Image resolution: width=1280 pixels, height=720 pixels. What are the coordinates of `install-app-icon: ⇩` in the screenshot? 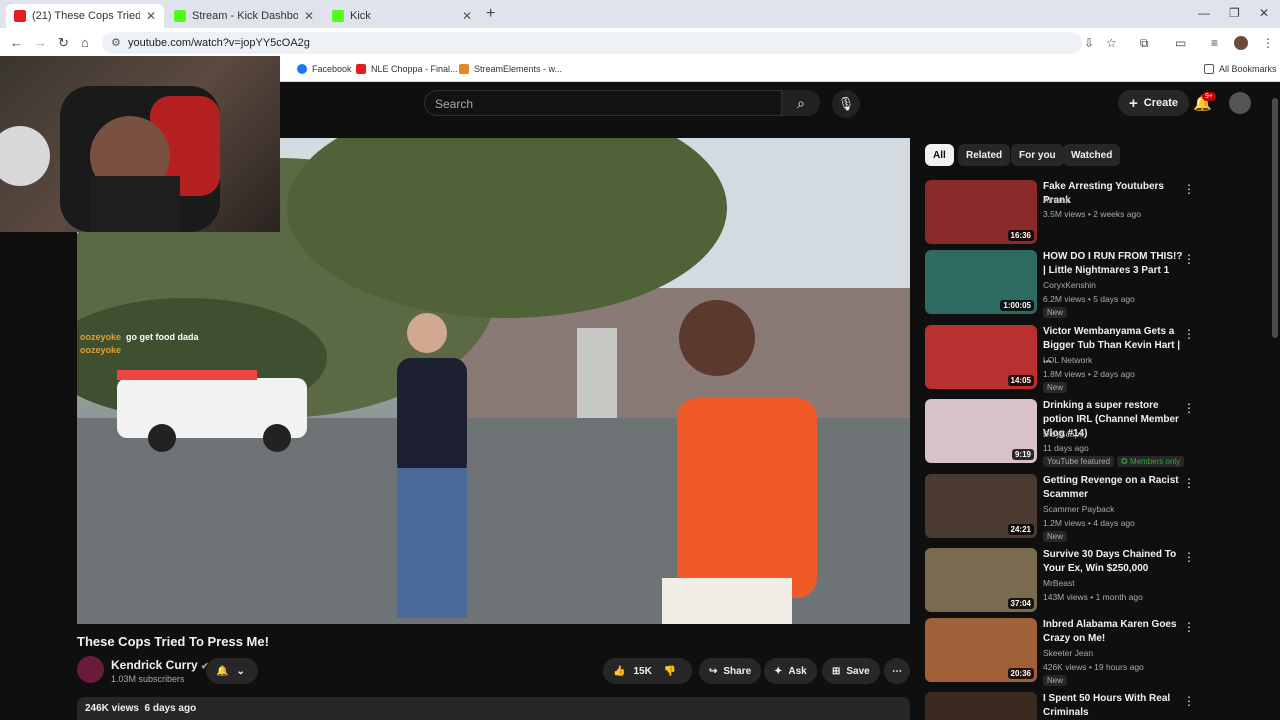 It's located at (1089, 43).